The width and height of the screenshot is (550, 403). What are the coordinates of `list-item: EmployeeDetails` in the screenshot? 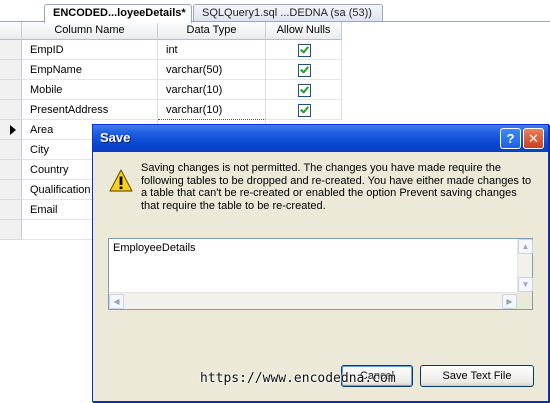 It's located at (154, 248).